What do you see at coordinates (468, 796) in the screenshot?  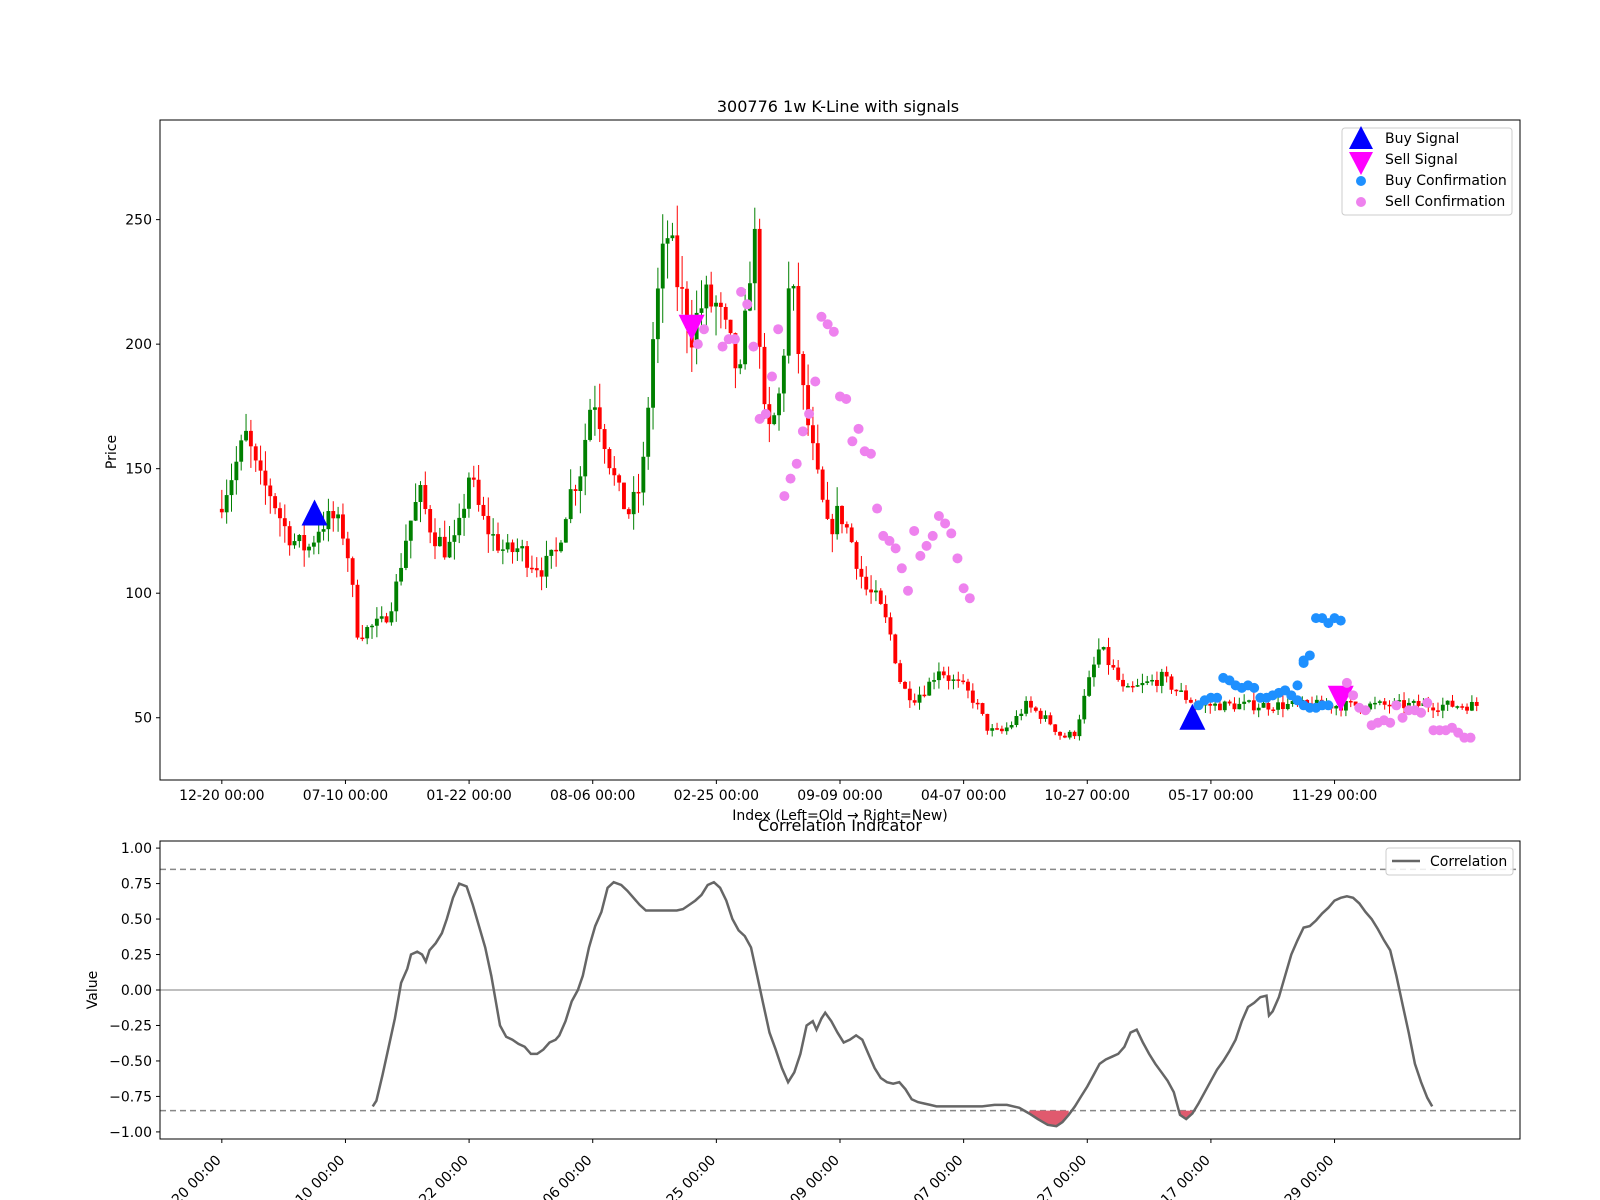 I see `kline-x-tick-label: 01-22 00:00` at bounding box center [468, 796].